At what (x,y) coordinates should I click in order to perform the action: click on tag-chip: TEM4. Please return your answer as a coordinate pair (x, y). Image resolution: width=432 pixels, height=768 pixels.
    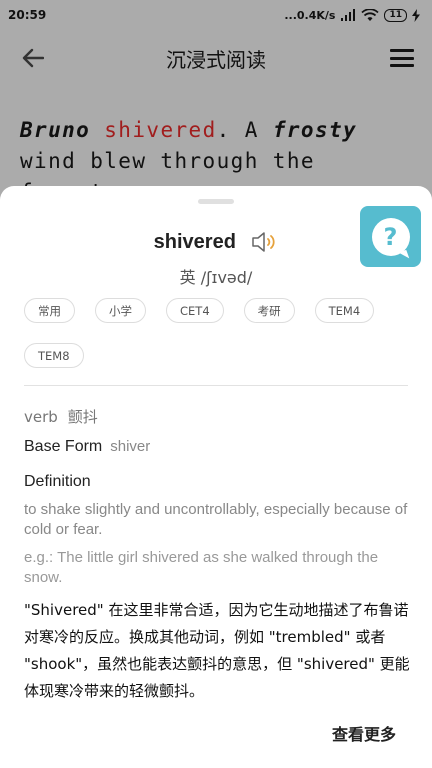
    Looking at the image, I should click on (344, 310).